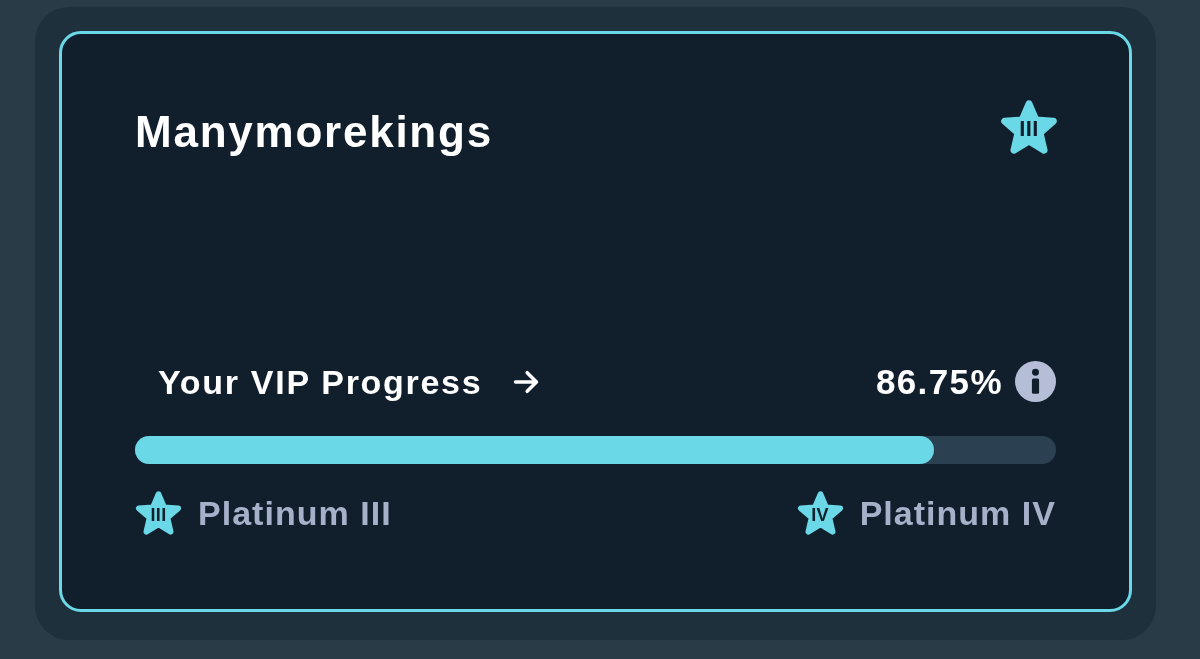 The width and height of the screenshot is (1200, 659). Describe the element at coordinates (314, 132) in the screenshot. I see `card-title: Manymorekings` at that location.